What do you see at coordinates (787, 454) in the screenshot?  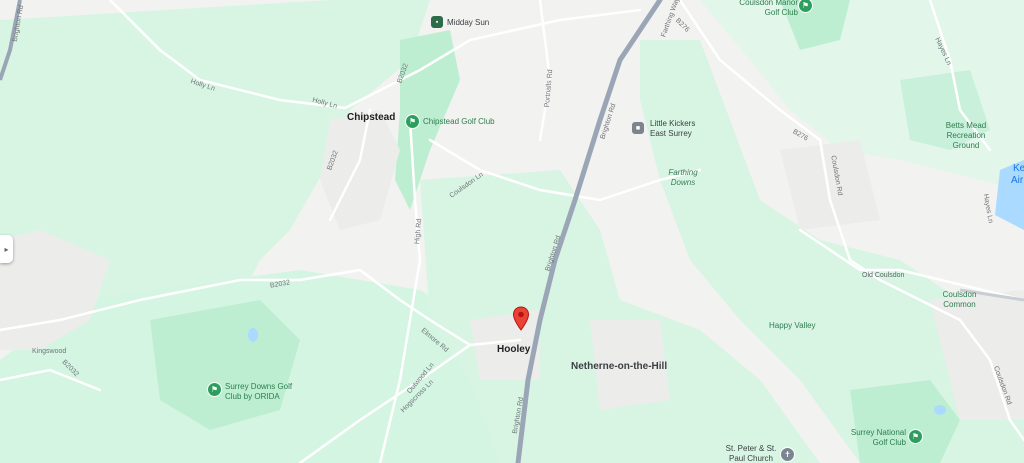 I see `church-icon: ✝` at bounding box center [787, 454].